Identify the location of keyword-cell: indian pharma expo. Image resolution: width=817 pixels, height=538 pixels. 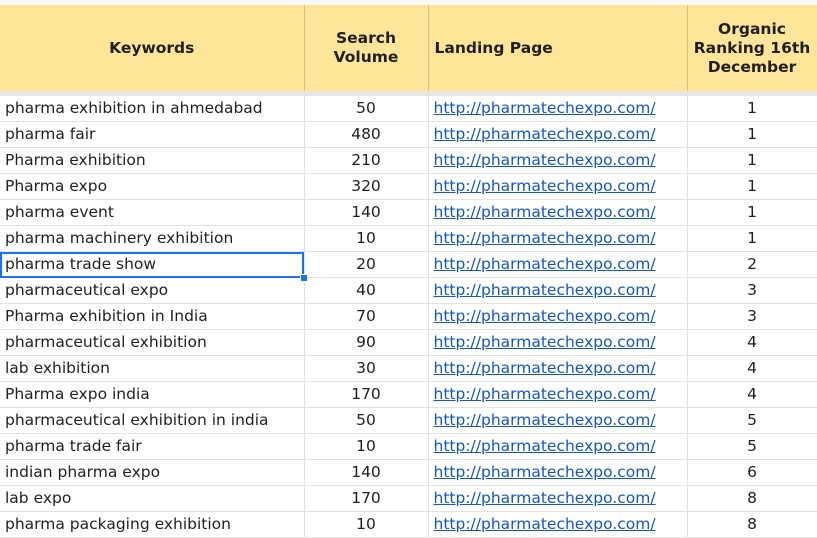
(152, 472).